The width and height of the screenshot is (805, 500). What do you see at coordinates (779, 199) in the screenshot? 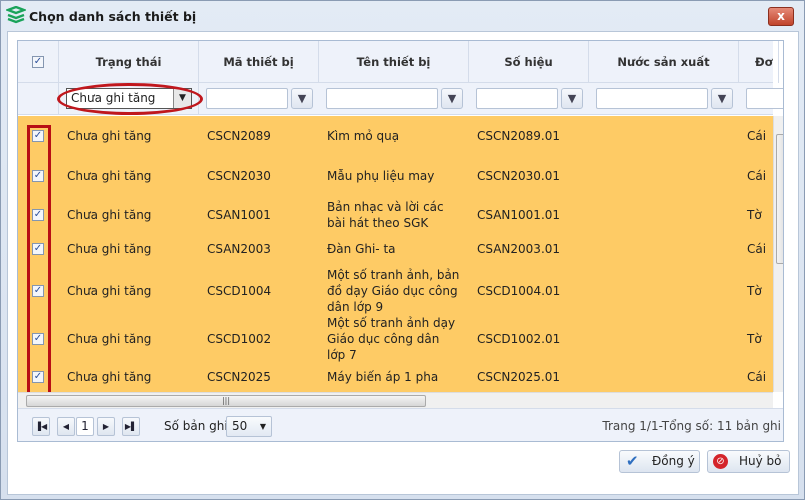
I see `scrollbar-thumb` at bounding box center [779, 199].